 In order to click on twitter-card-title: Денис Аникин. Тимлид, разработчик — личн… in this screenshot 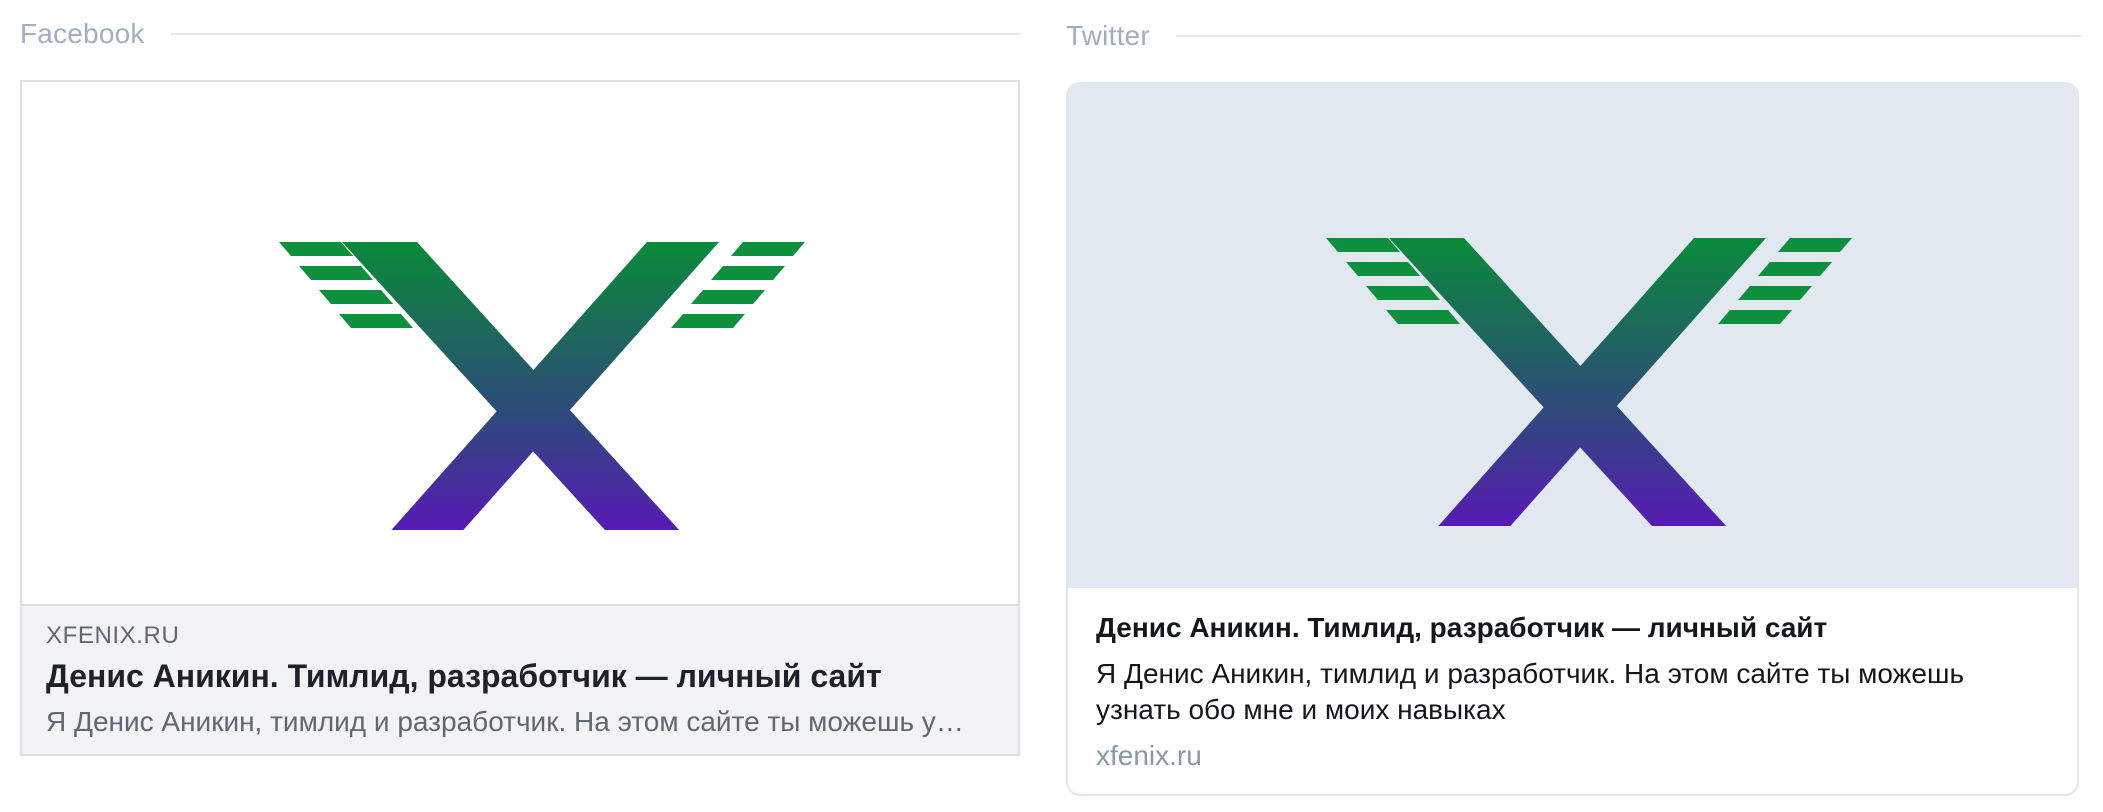, I will do `click(1461, 628)`.